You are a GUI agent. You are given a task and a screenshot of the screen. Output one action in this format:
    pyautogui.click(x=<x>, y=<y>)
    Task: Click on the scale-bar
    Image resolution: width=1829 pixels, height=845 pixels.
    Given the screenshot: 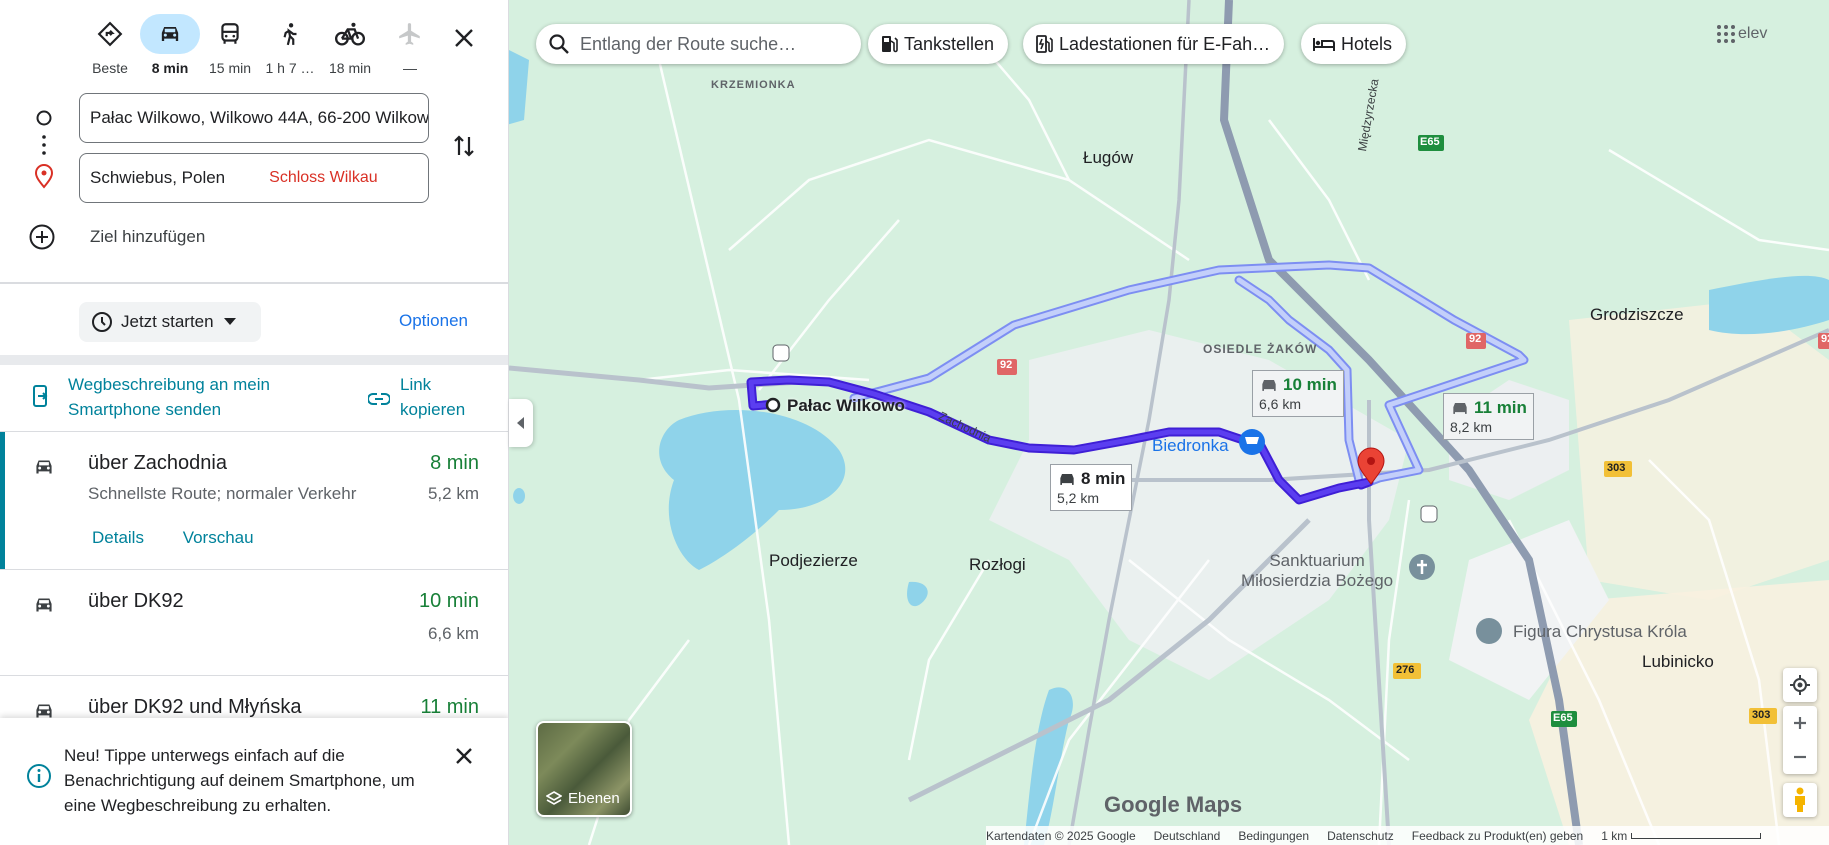 What is the action you would take?
    pyautogui.click(x=1696, y=835)
    